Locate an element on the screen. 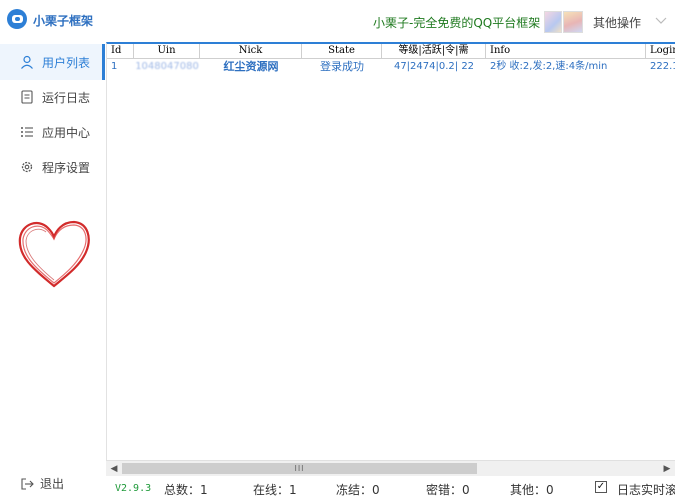 This screenshot has width=675, height=498. column-header-id: Id is located at coordinates (120, 51).